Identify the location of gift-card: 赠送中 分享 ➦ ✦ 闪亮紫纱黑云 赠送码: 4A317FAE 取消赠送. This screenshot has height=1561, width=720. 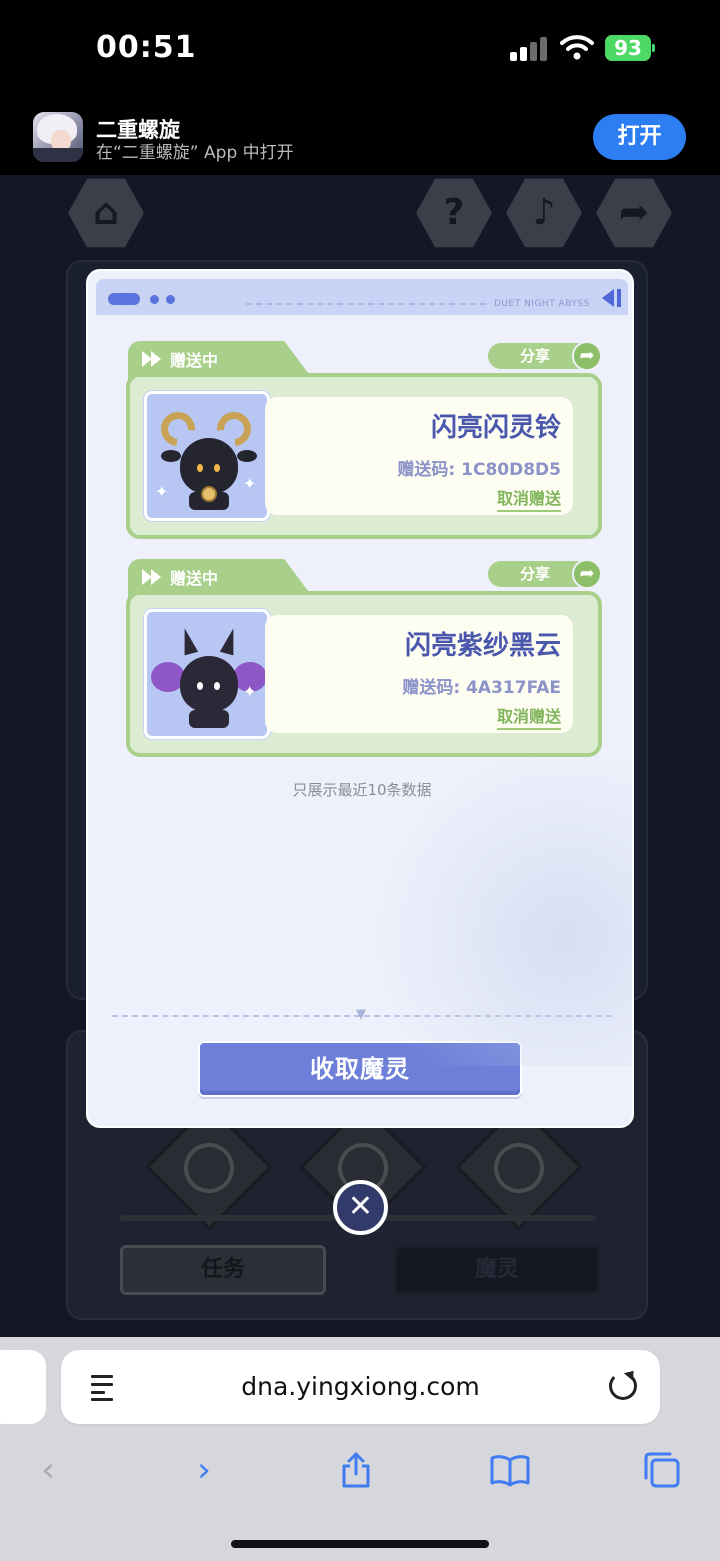
(364, 658).